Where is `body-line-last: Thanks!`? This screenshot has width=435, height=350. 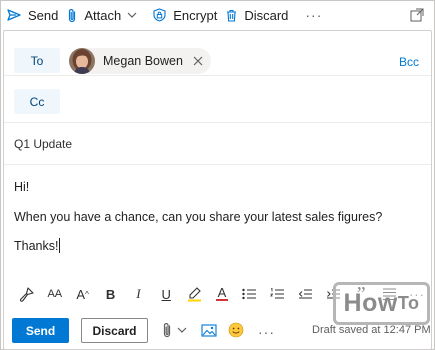 body-line-last: Thanks! is located at coordinates (37, 246).